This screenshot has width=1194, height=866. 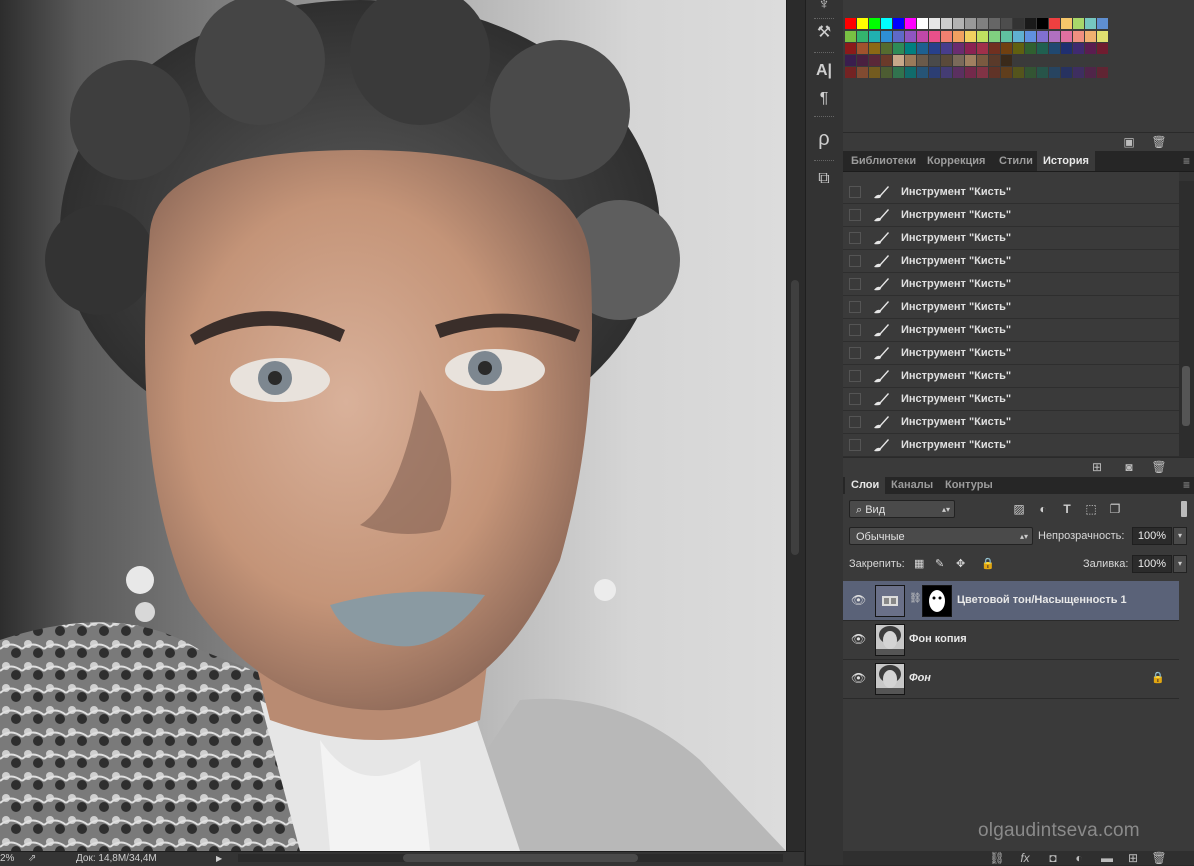 What do you see at coordinates (956, 161) in the screenshot?
I see `tab-adjustments: Коррекция` at bounding box center [956, 161].